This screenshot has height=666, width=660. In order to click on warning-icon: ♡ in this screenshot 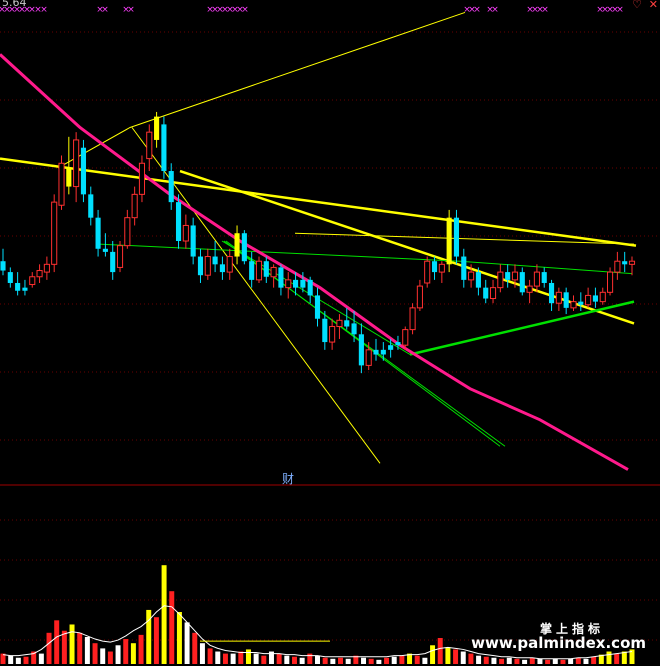, I will do `click(637, 5)`.